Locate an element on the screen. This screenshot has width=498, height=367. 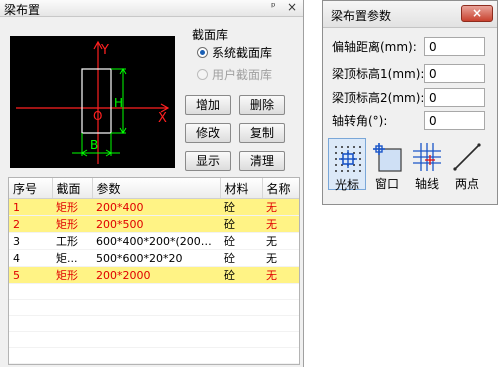
copy-button: 复制 is located at coordinates (262, 133).